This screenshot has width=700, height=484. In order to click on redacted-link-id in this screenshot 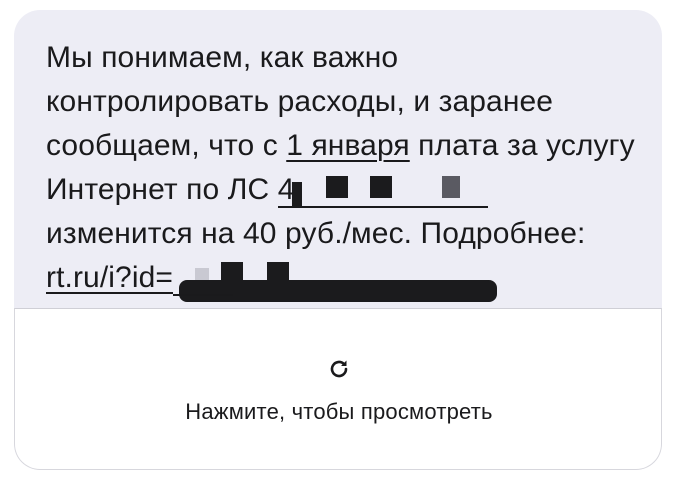, I will do `click(338, 279)`.